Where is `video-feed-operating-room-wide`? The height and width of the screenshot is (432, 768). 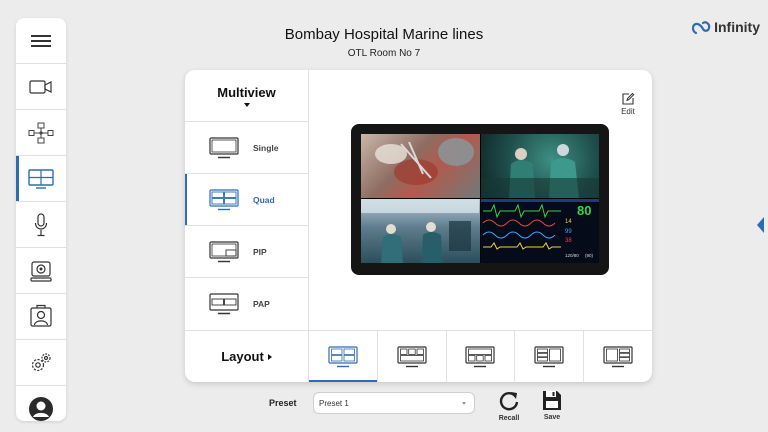 video-feed-operating-room-wide is located at coordinates (420, 231).